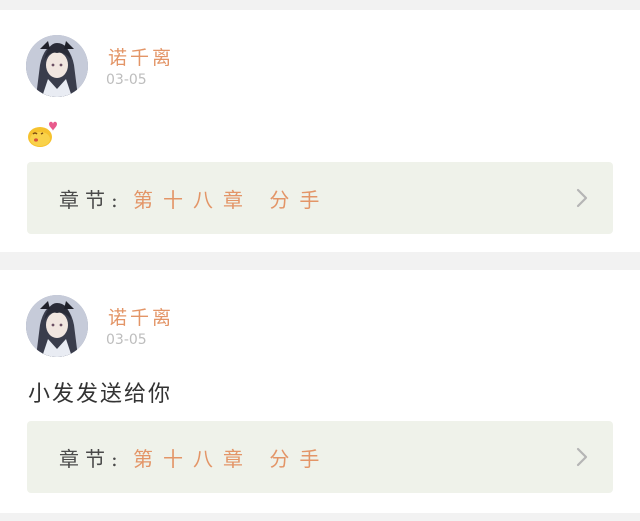 This screenshot has height=521, width=640. What do you see at coordinates (43, 133) in the screenshot?
I see `kiss-heart-emoji-icon` at bounding box center [43, 133].